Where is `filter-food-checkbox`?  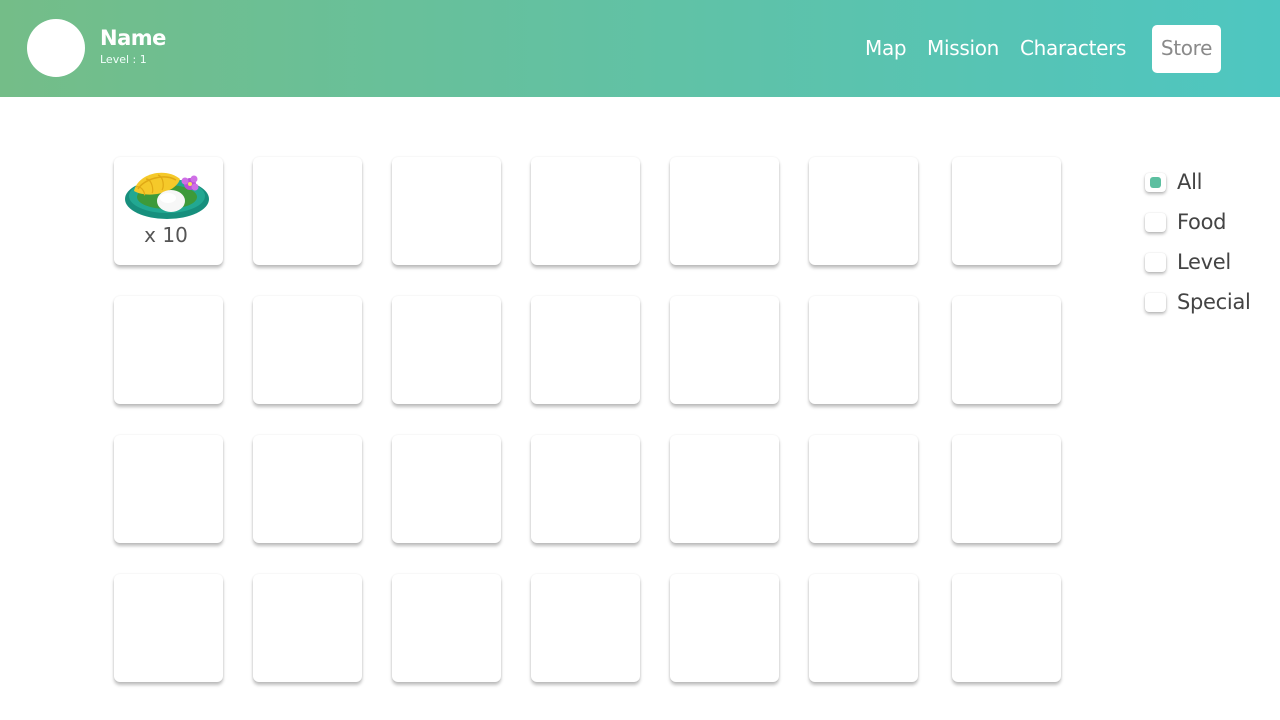
filter-food-checkbox is located at coordinates (1155, 222).